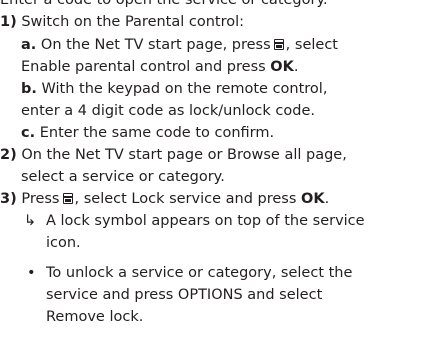 The image size is (448, 360). I want to click on step-3-number: 3), so click(8, 199).